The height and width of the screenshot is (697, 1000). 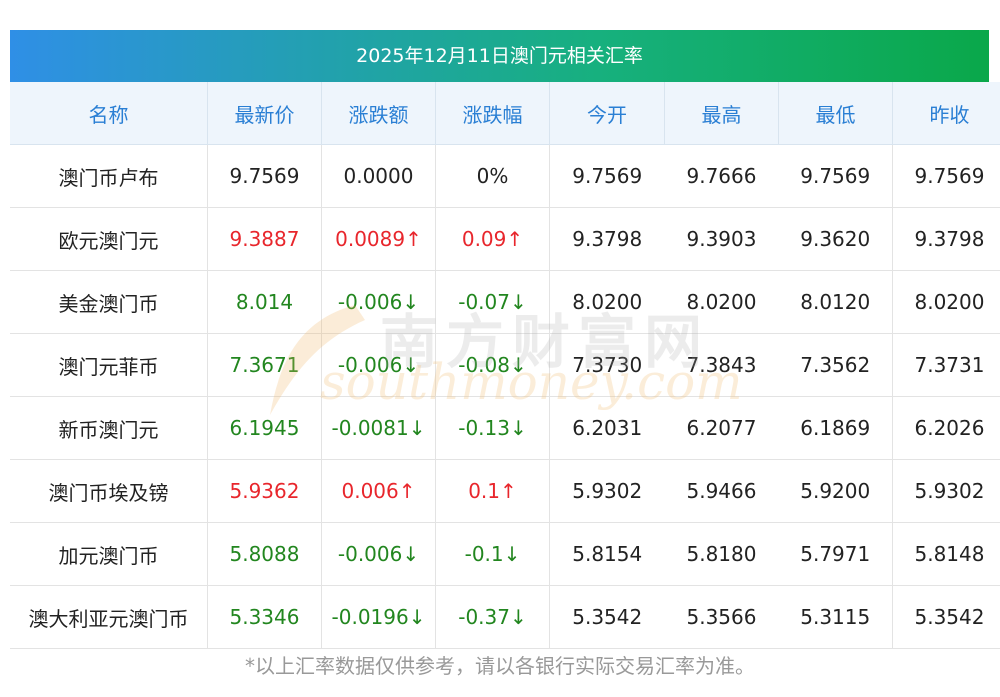 I want to click on cell-low: 6.1869, so click(x=835, y=428).